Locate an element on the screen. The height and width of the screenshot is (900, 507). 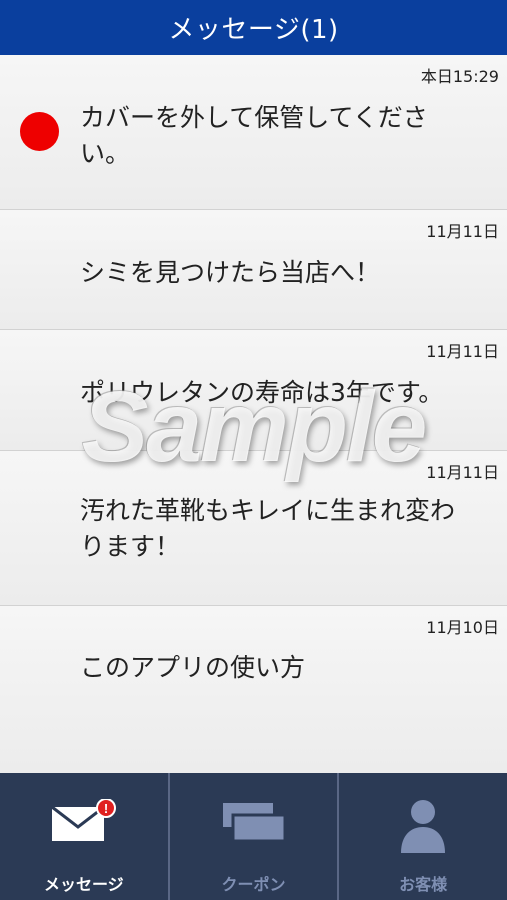
person-icon is located at coordinates (423, 829).